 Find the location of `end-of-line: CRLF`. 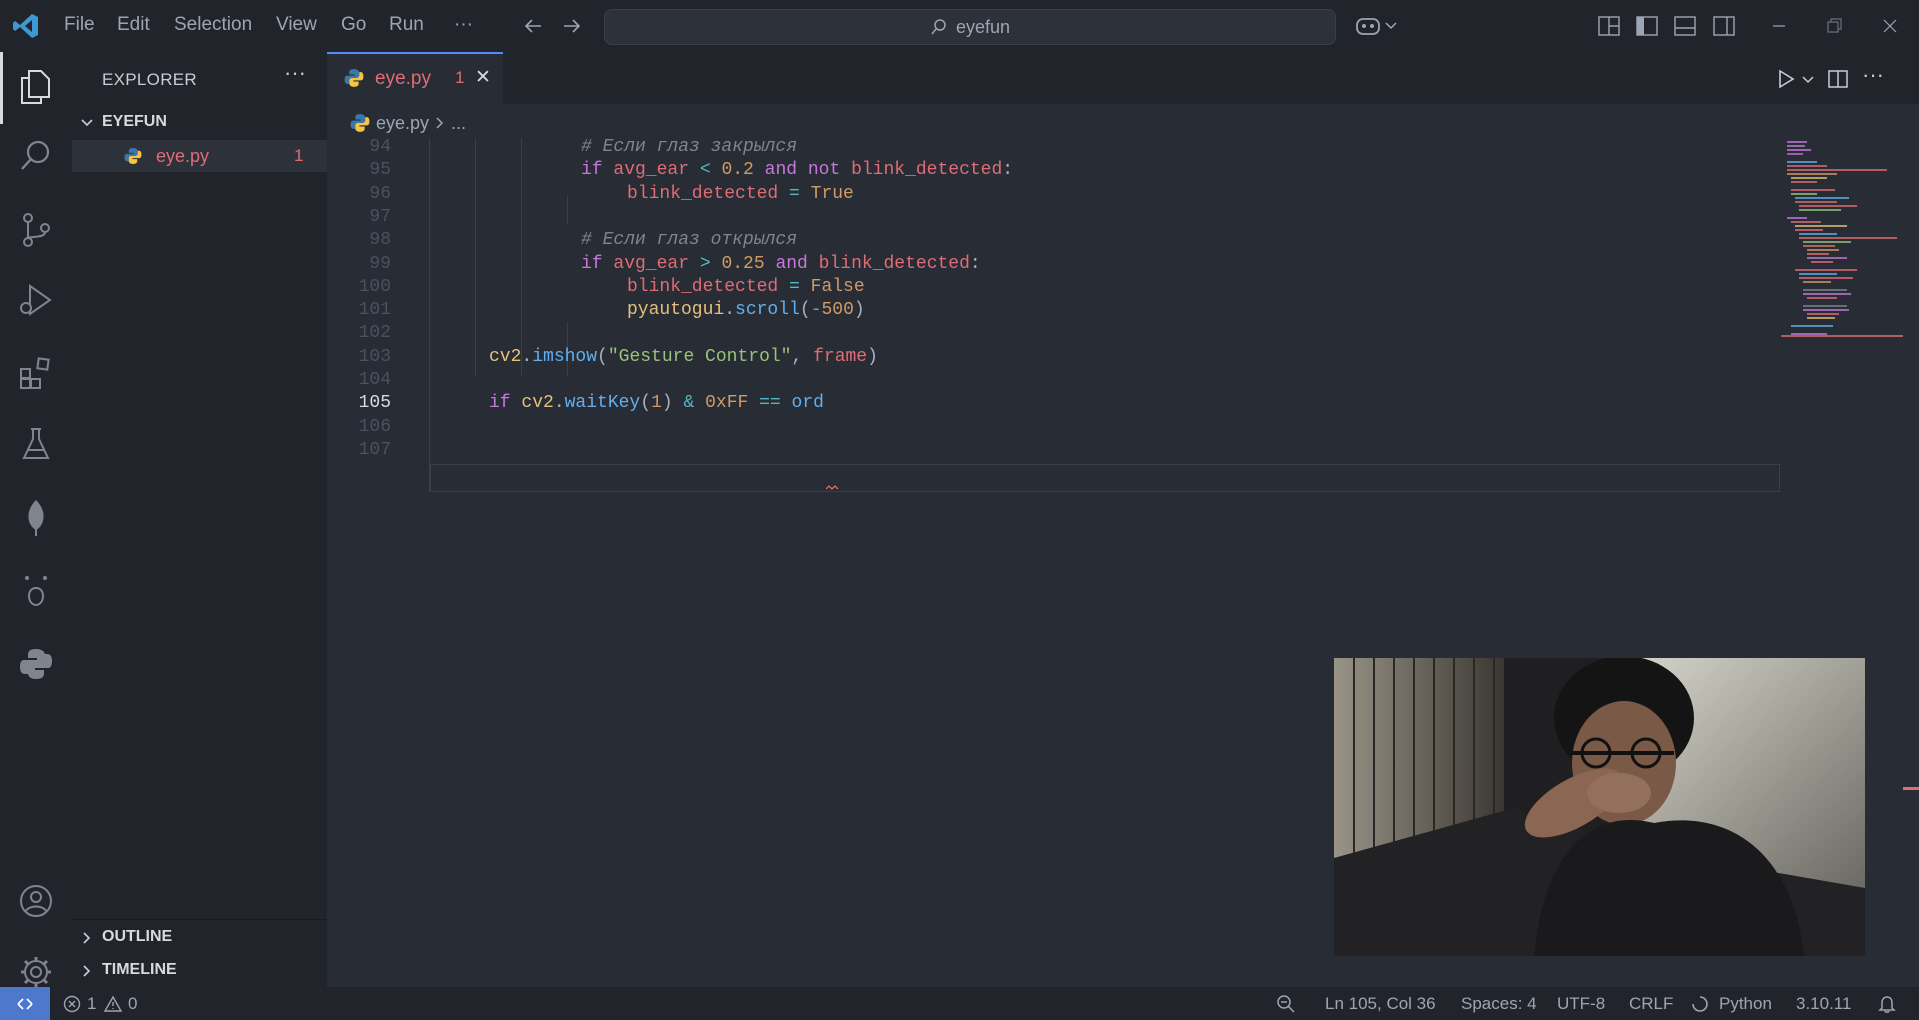

end-of-line: CRLF is located at coordinates (1651, 1004).